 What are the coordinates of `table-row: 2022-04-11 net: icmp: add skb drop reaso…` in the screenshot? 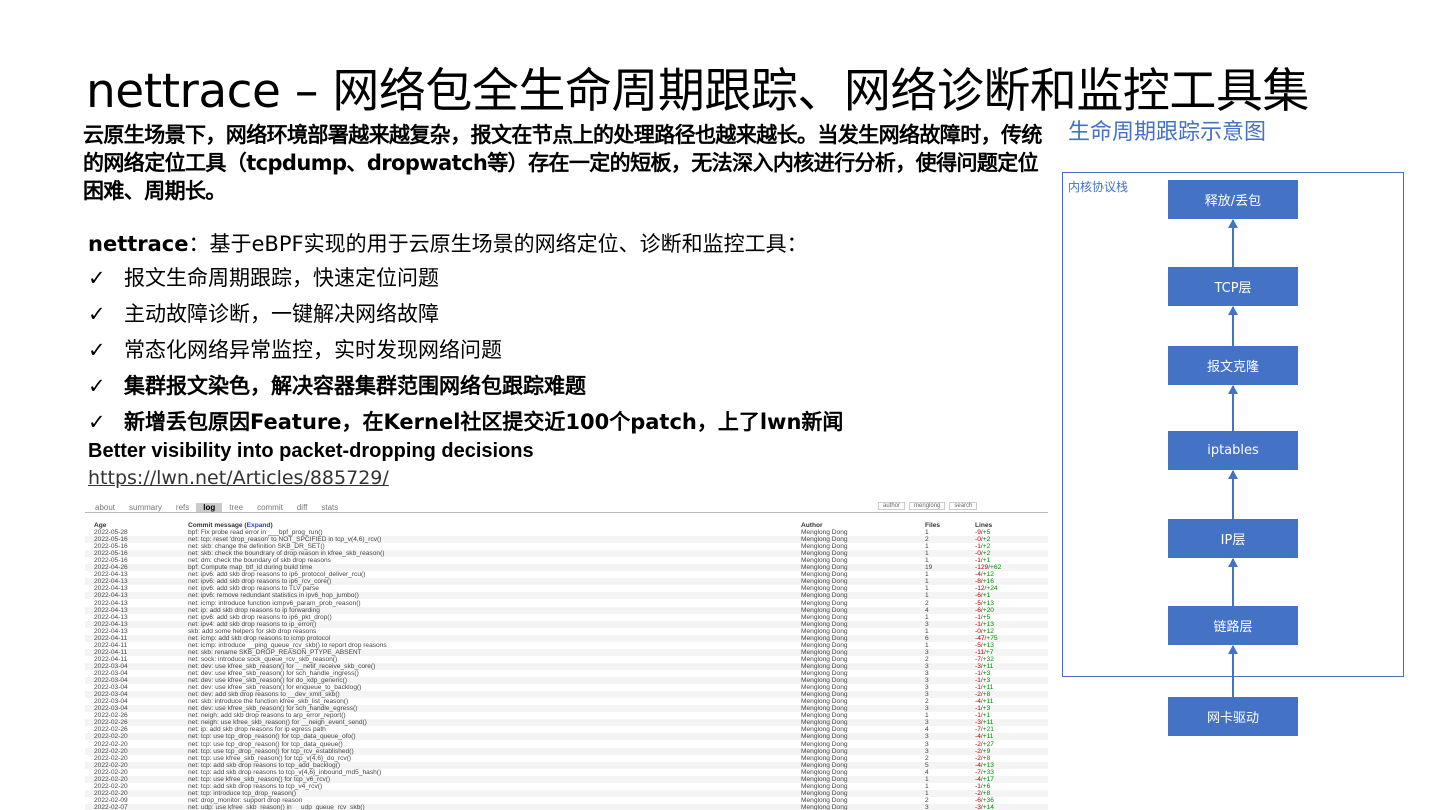 It's located at (566, 638).